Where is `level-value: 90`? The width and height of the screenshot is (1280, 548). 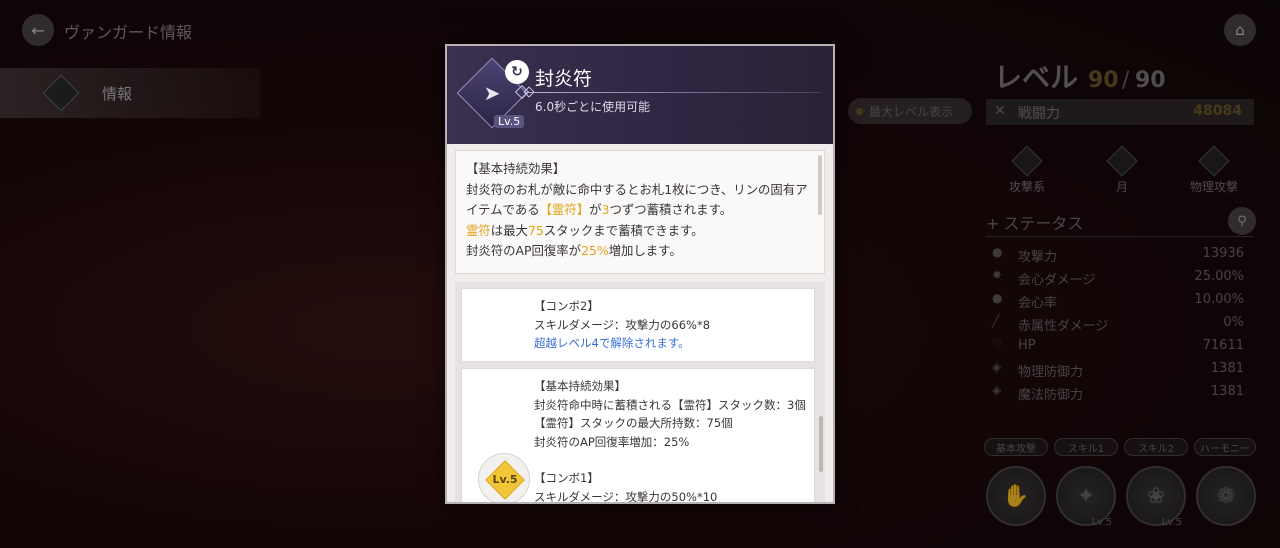
level-value: 90 is located at coordinates (1103, 80).